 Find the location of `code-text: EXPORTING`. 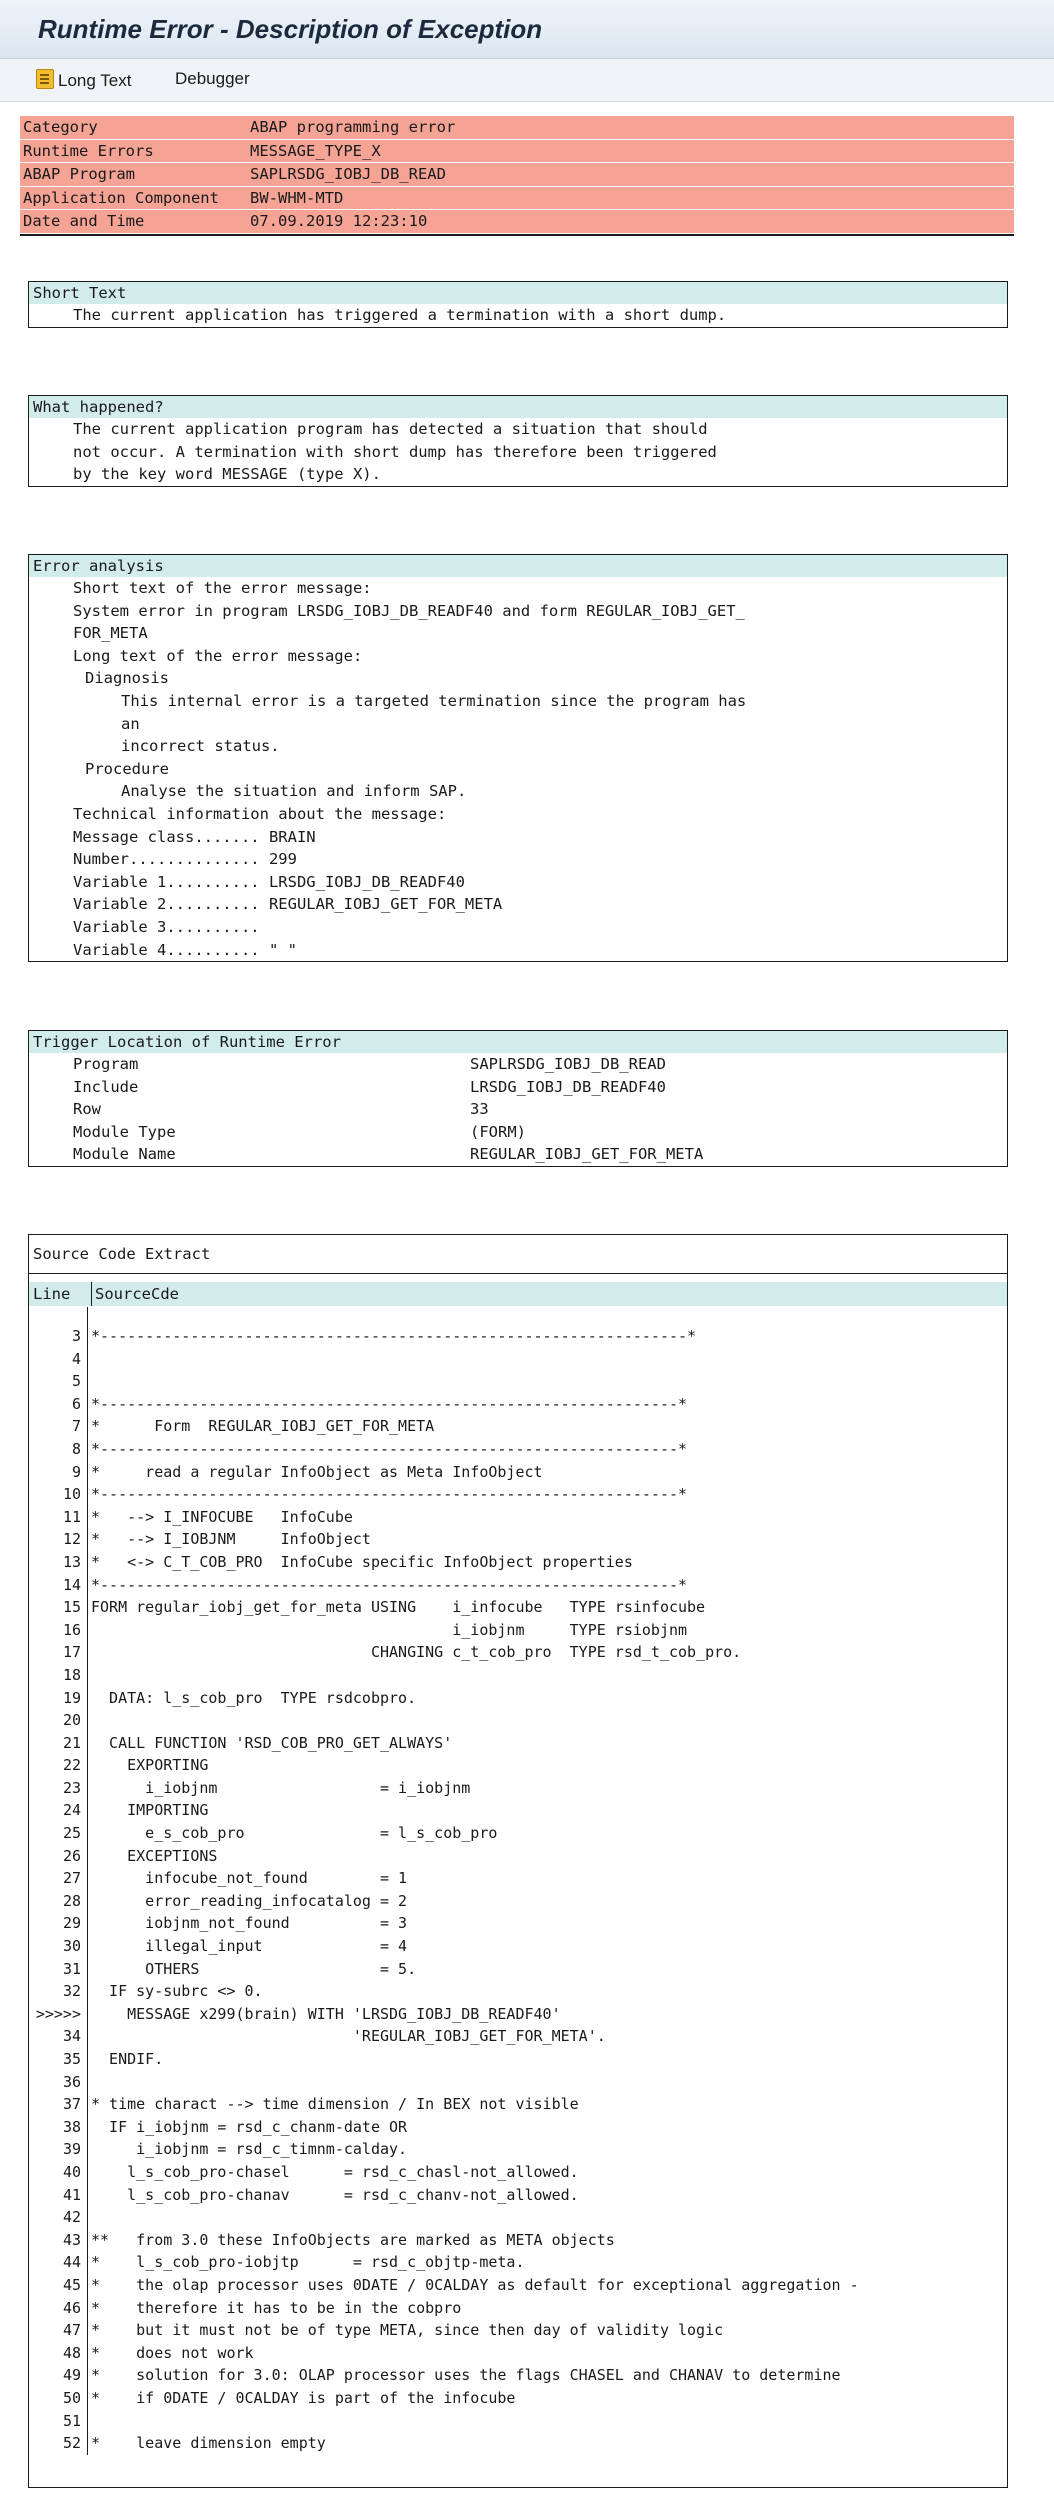

code-text: EXPORTING is located at coordinates (150, 1765).